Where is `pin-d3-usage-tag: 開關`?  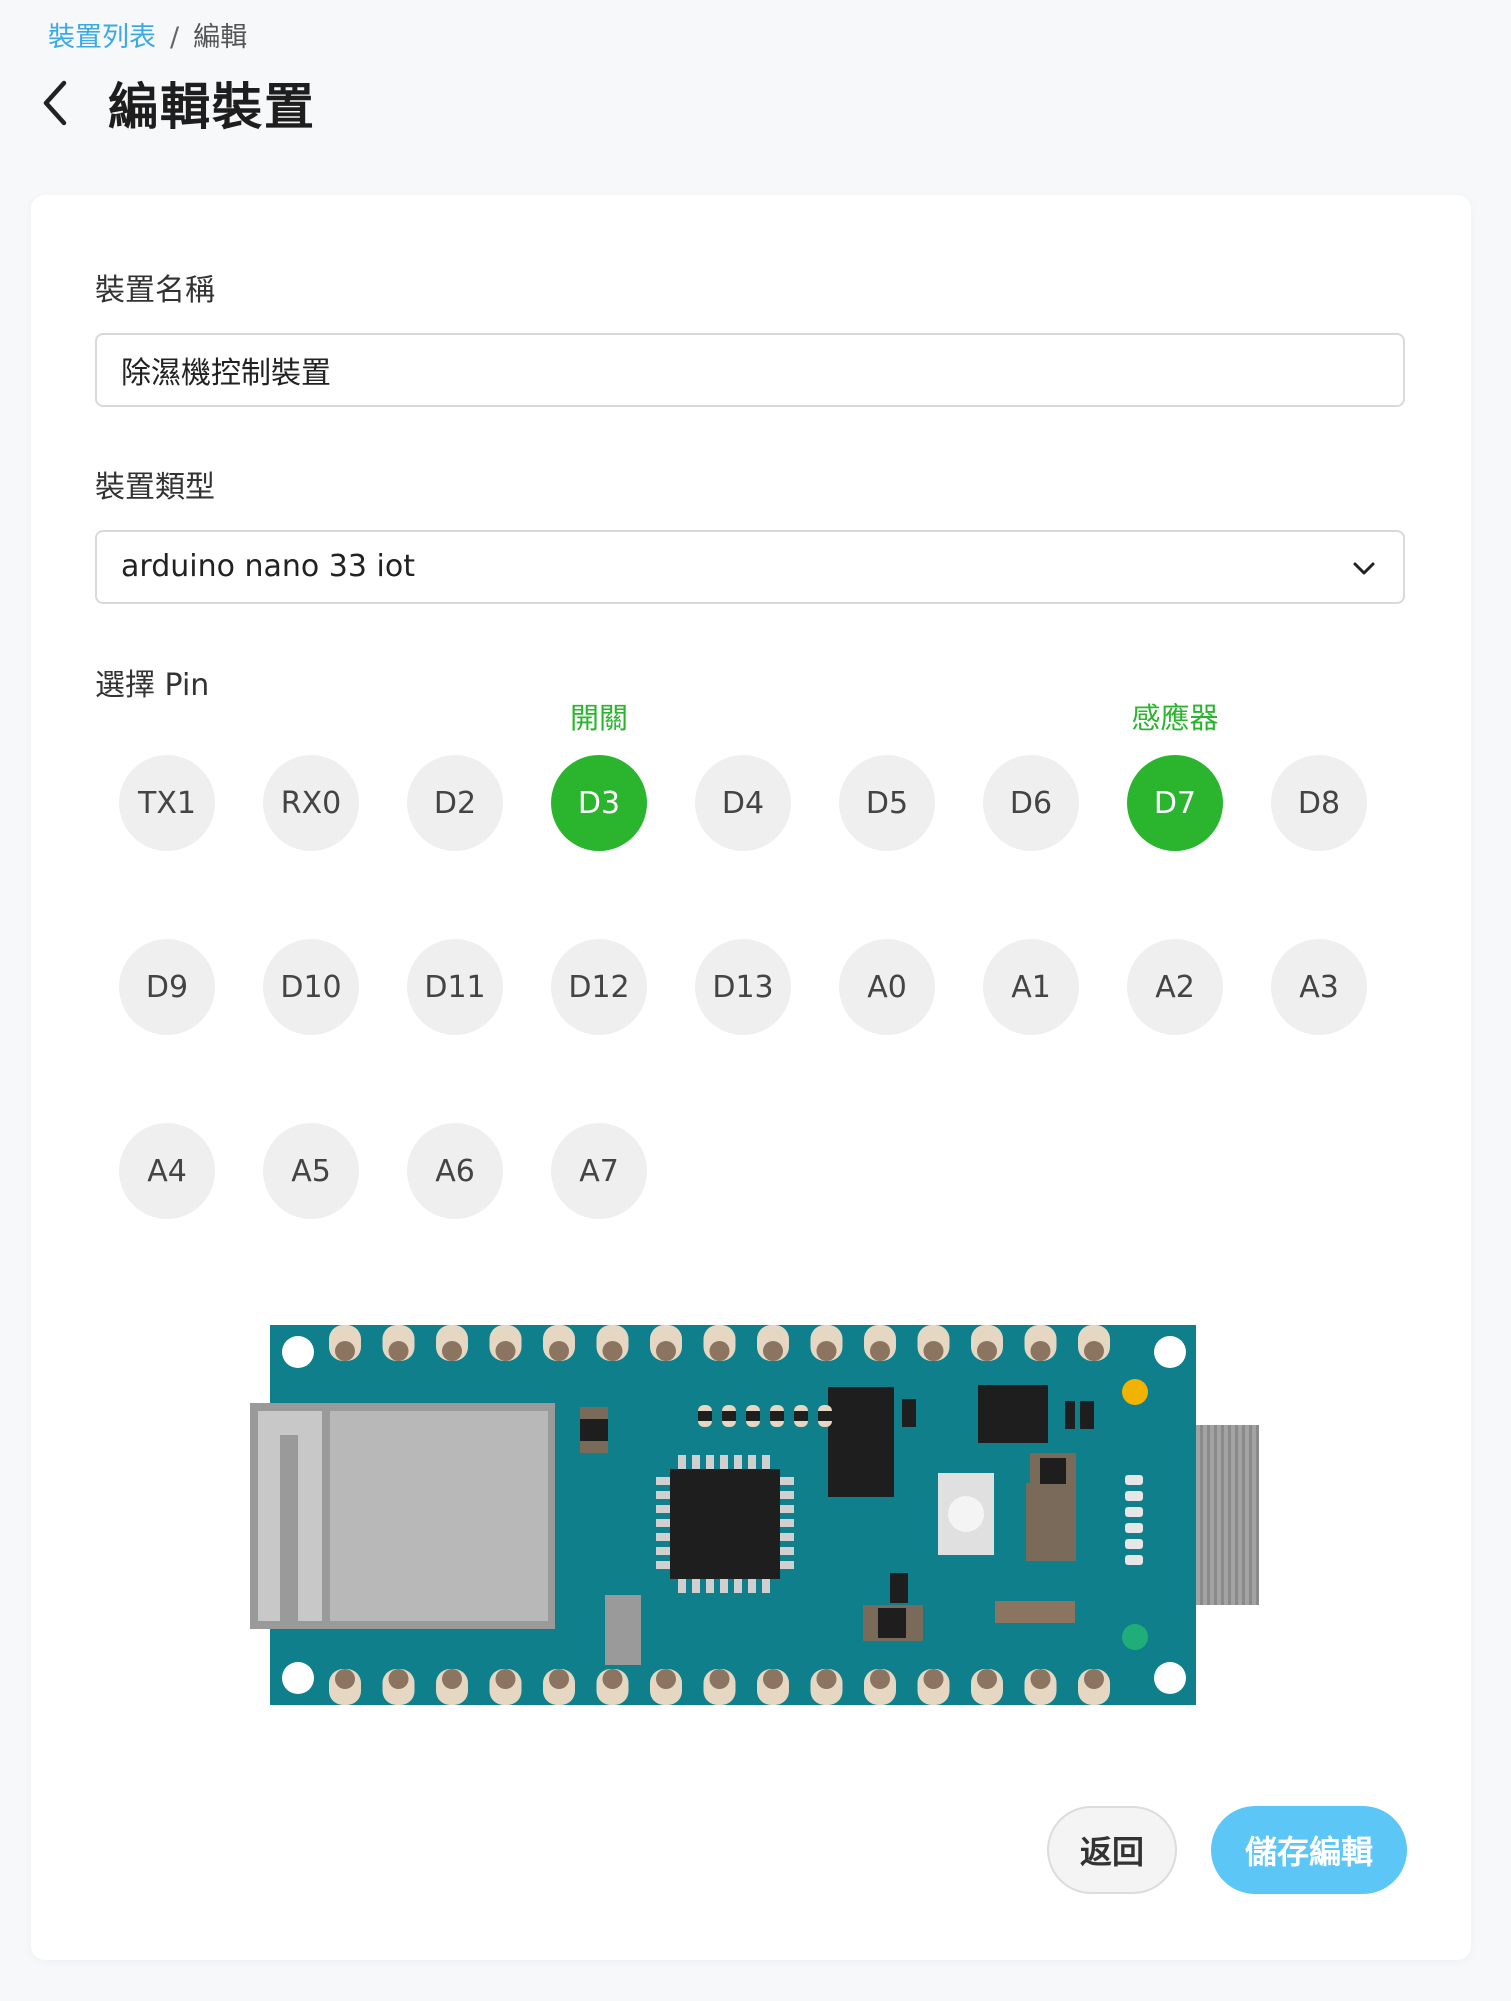
pin-d3-usage-tag: 開關 is located at coordinates (598, 718).